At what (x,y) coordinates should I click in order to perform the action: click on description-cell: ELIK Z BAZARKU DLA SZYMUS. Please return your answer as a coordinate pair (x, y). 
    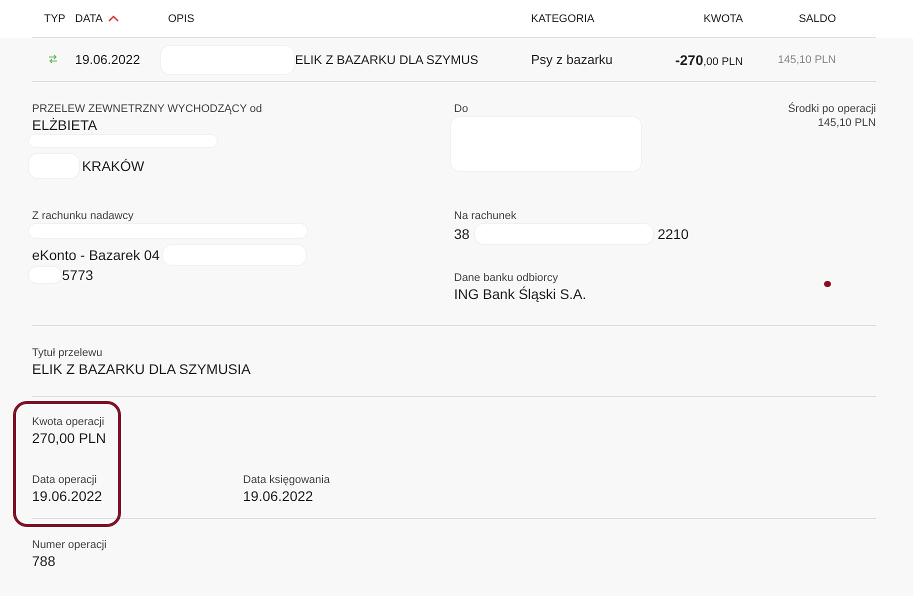
    Looking at the image, I should click on (386, 59).